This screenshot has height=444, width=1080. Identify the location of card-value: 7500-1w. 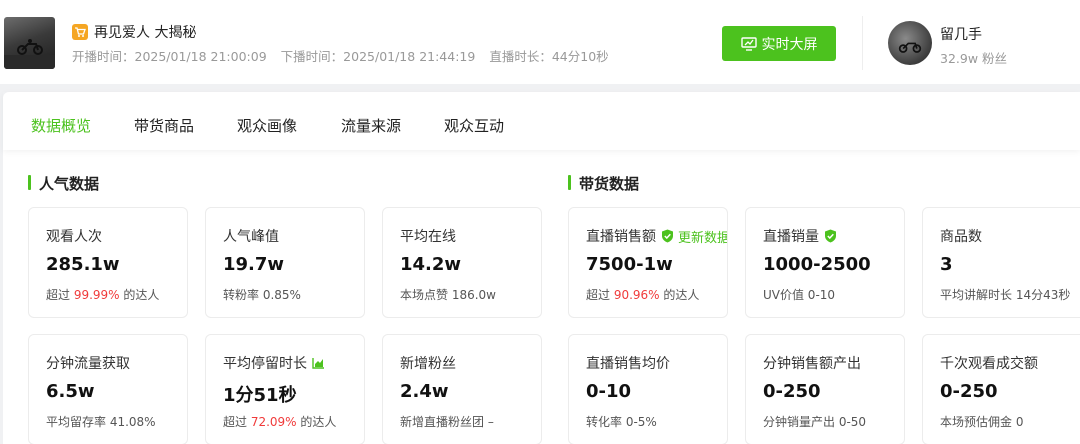
(629, 264).